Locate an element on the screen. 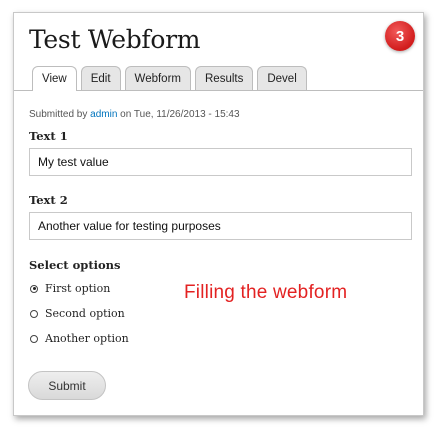  author-link: admin is located at coordinates (103, 114).